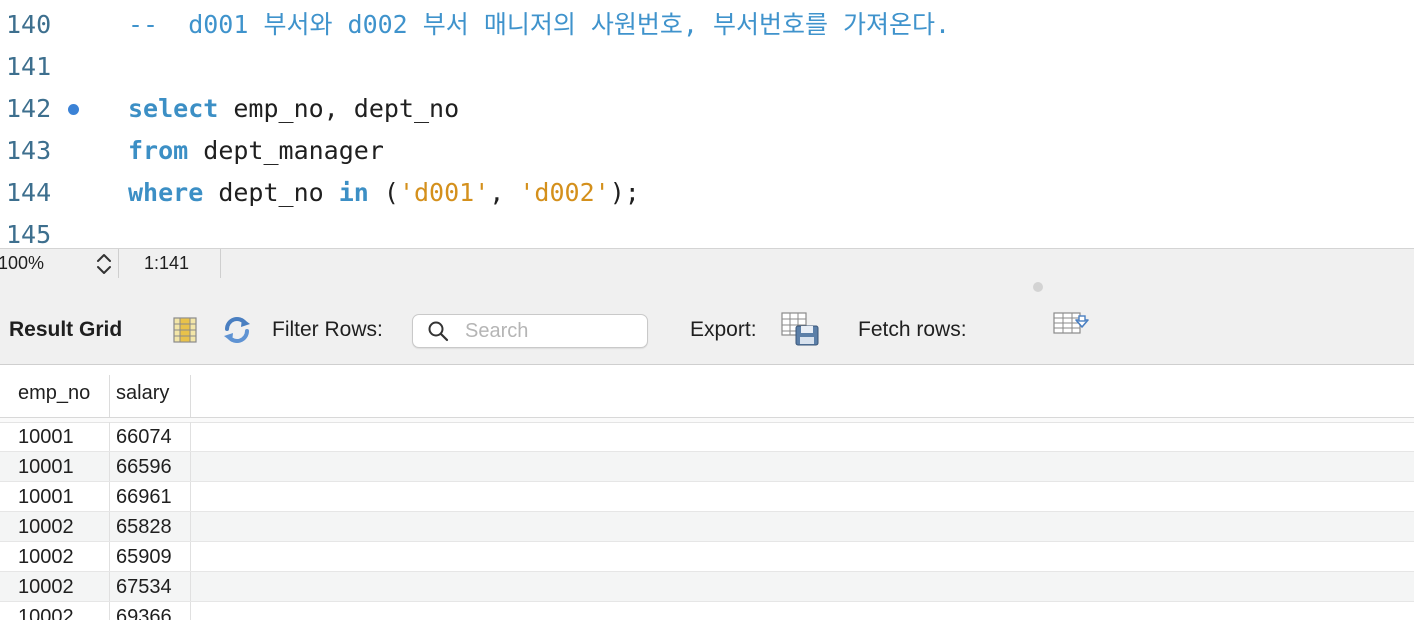 This screenshot has height=620, width=1414. Describe the element at coordinates (504, 192) in the screenshot. I see `sql-text: ,` at that location.